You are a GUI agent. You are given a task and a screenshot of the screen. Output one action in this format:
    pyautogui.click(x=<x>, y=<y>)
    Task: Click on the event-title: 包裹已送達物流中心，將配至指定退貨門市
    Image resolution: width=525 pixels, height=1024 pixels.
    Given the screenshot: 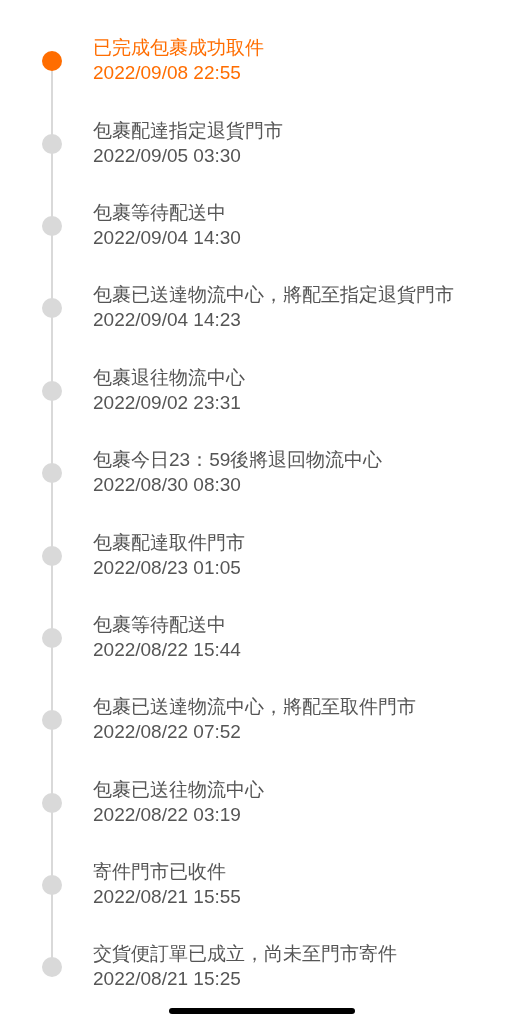 What is the action you would take?
    pyautogui.click(x=273, y=295)
    